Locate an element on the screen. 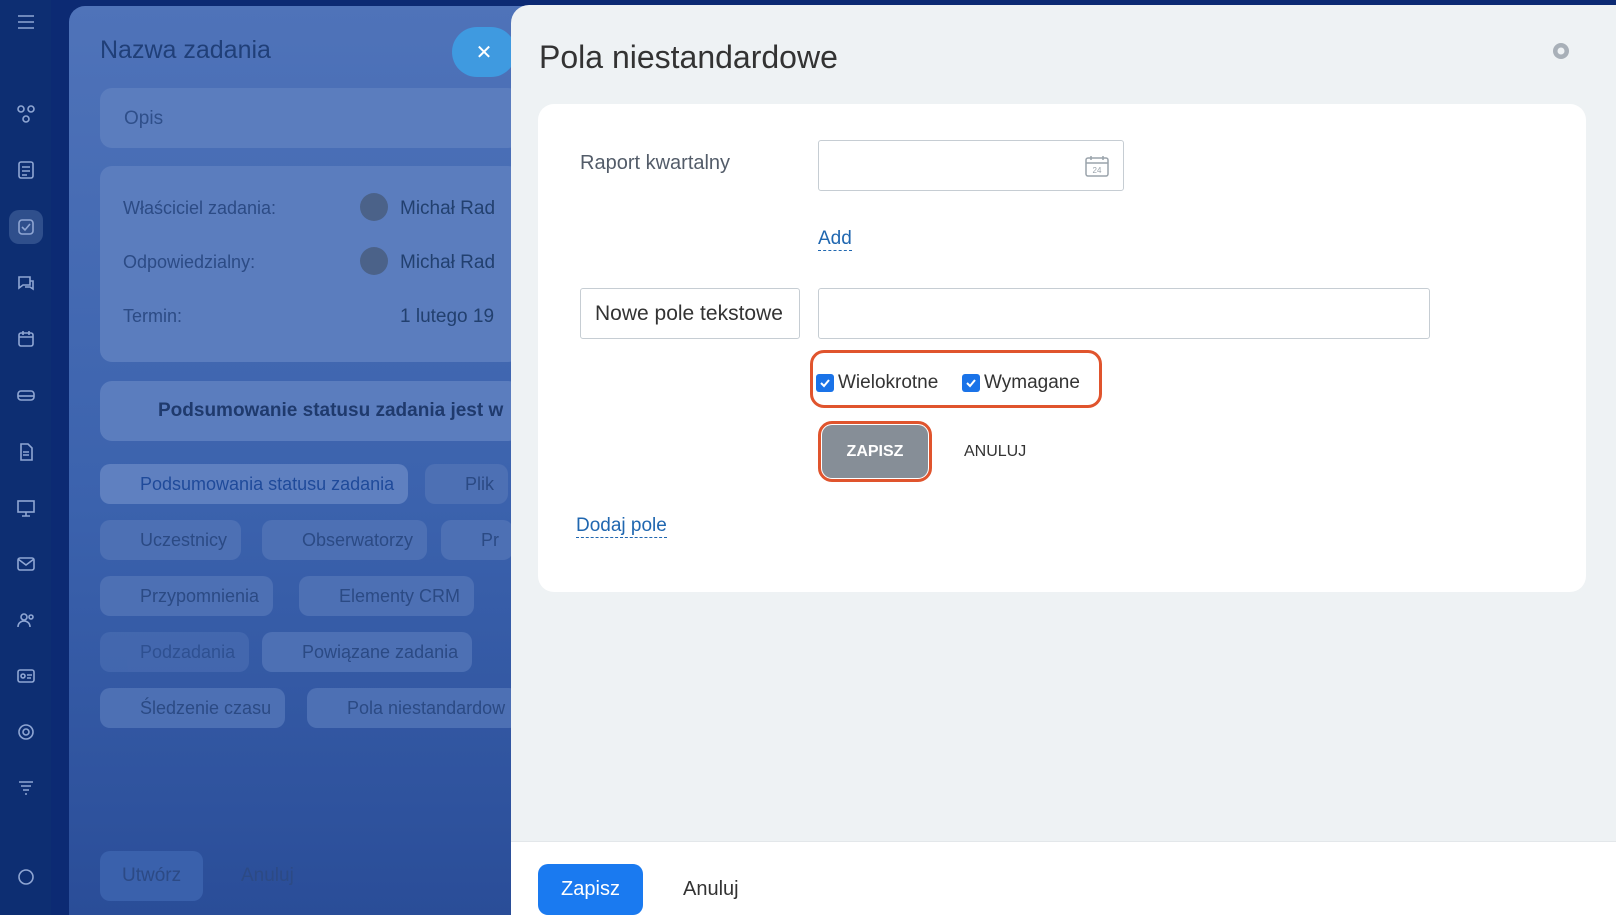 This screenshot has width=1616, height=915. presentation-icon is located at coordinates (26, 508).